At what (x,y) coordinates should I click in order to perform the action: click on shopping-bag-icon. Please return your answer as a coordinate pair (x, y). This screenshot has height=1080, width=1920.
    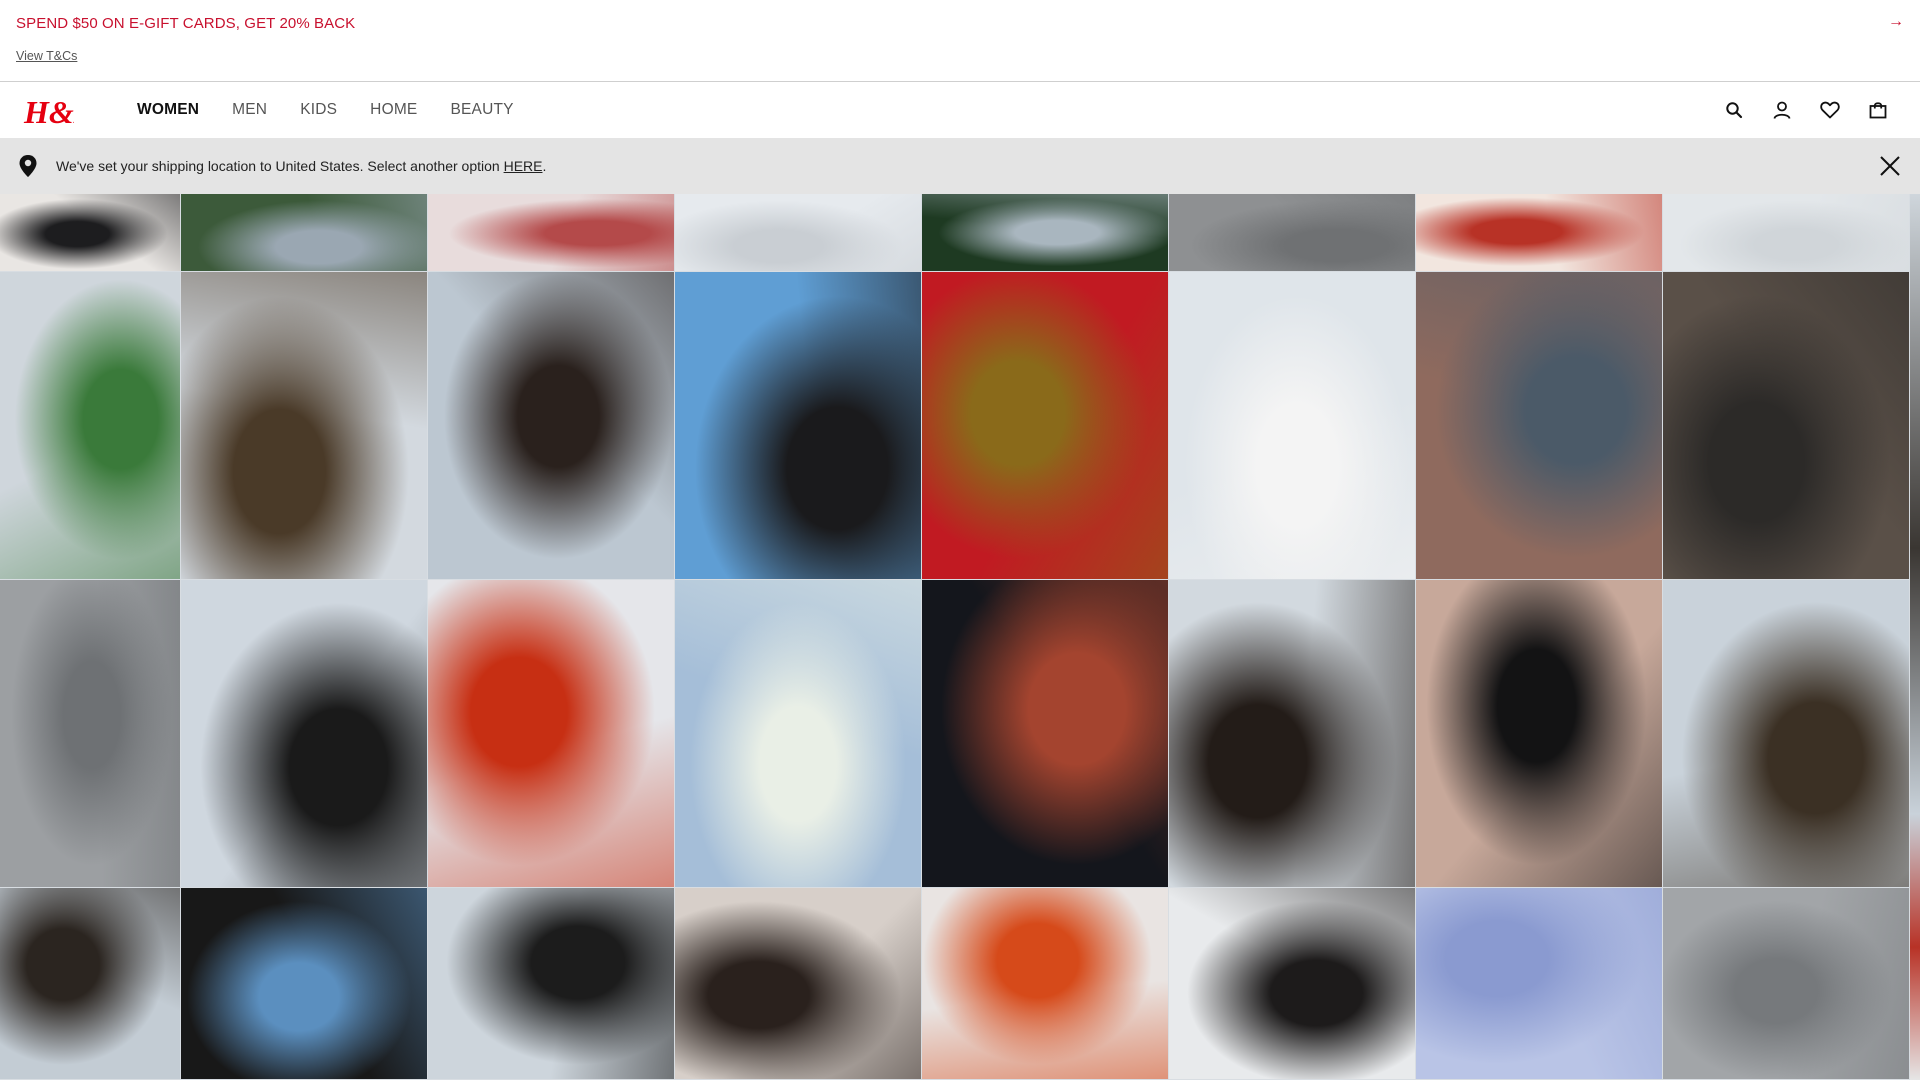
    Looking at the image, I should click on (1878, 110).